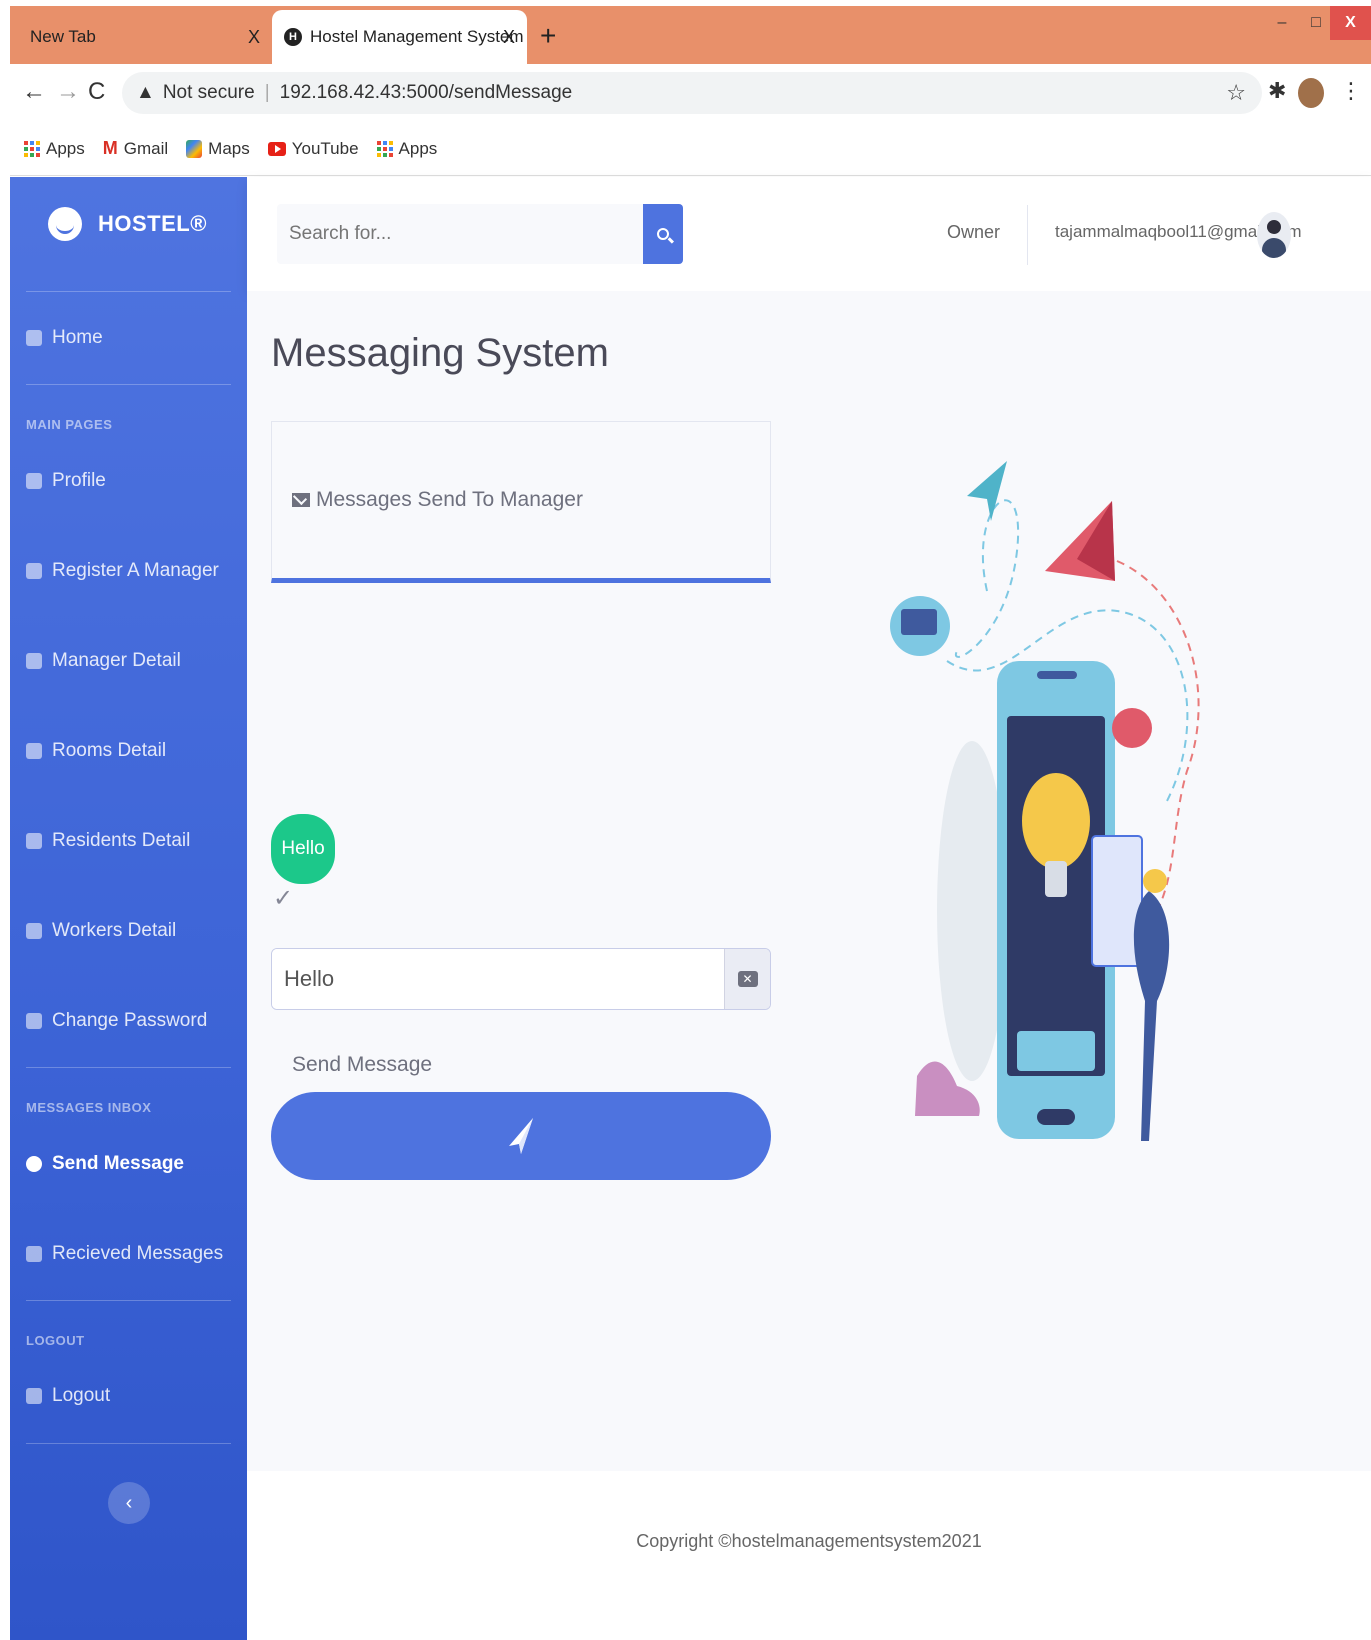  Describe the element at coordinates (63, 36) in the screenshot. I see `tab-title: New Tab` at that location.